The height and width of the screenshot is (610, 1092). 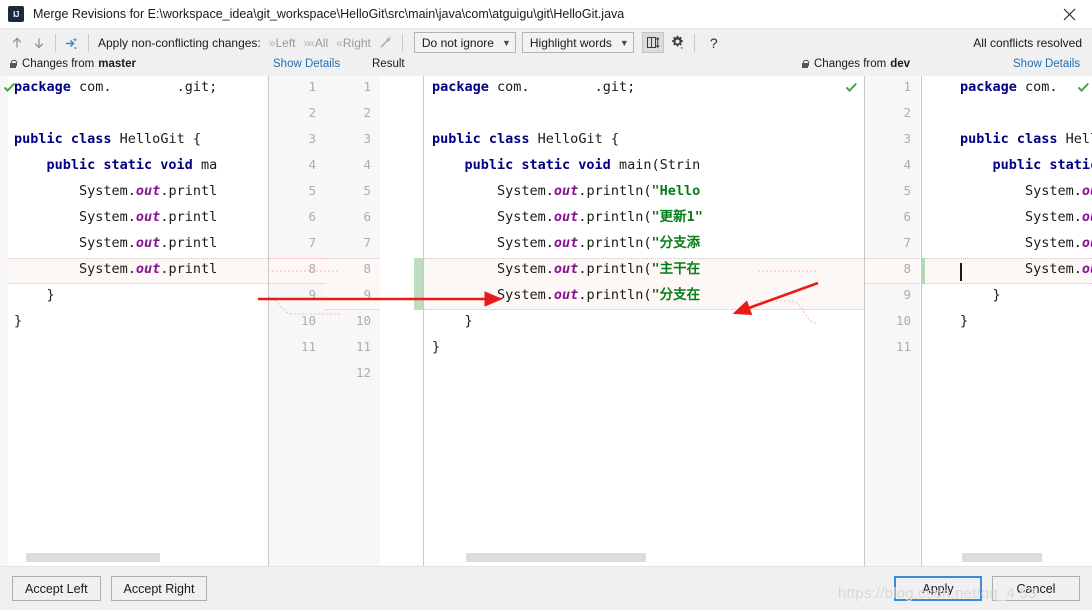 I want to click on close-icon, so click(x=1069, y=14).